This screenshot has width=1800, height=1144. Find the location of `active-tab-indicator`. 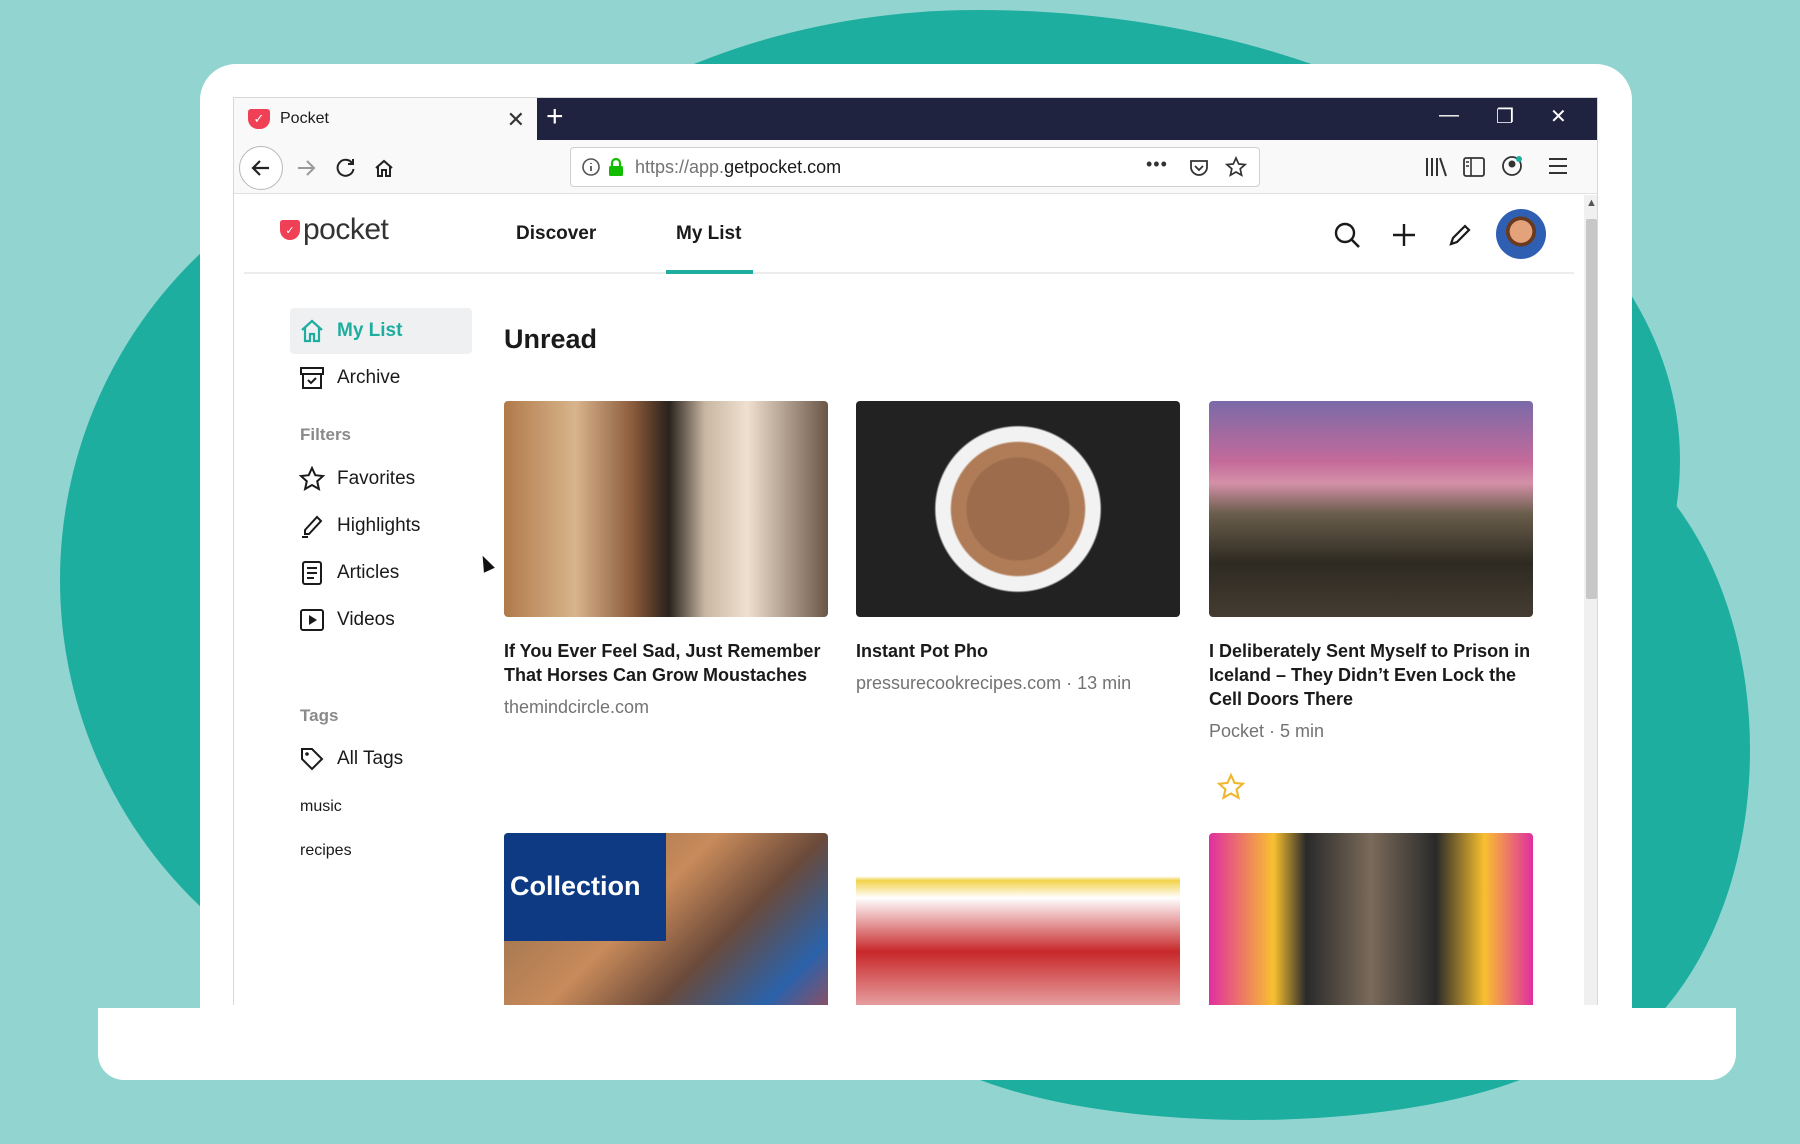

active-tab-indicator is located at coordinates (709, 272).